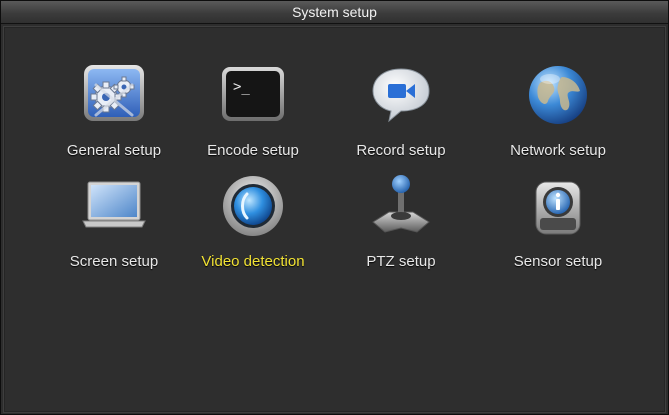 Image resolution: width=669 pixels, height=415 pixels. Describe the element at coordinates (114, 204) in the screenshot. I see `laptop-icon` at that location.